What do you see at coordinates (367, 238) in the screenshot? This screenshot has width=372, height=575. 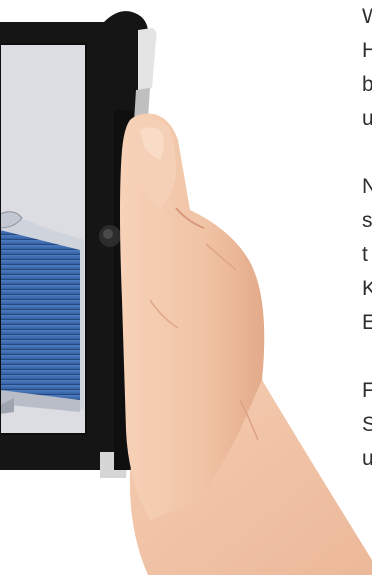 I see `cropped-text-column: W H b u N s t K E F S u` at bounding box center [367, 238].